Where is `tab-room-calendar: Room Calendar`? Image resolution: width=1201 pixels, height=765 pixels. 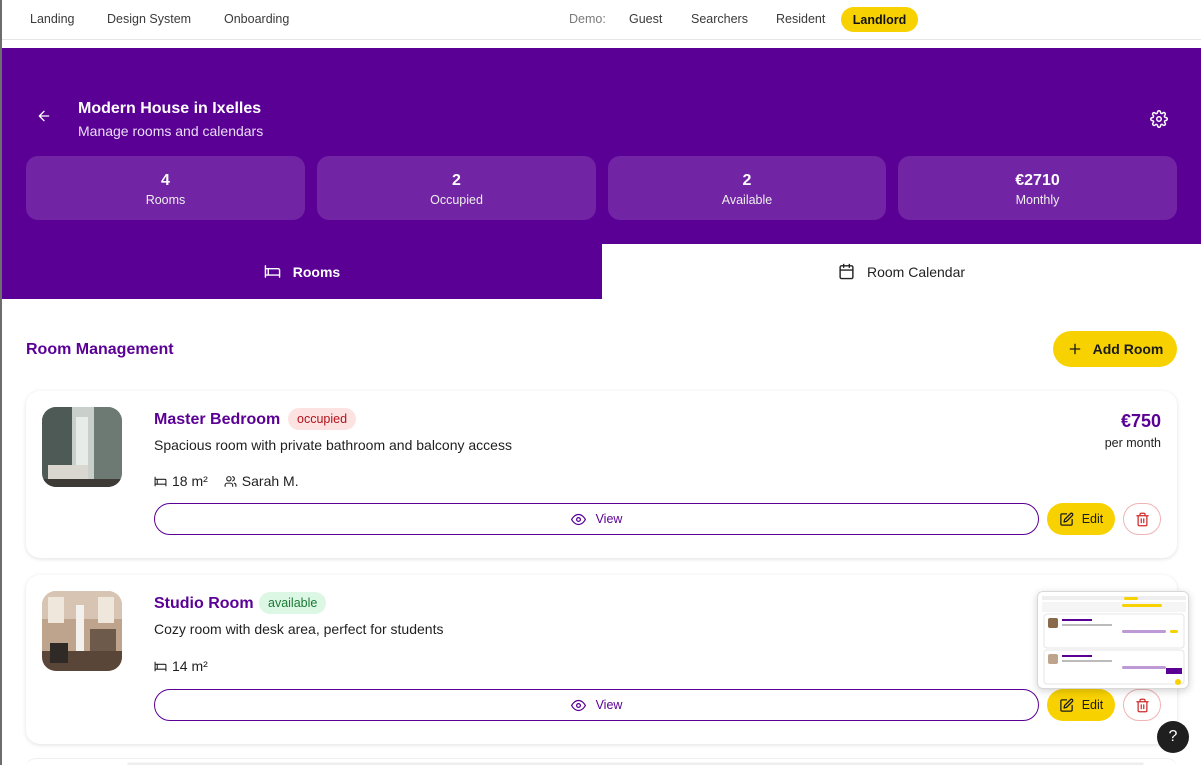 tab-room-calendar: Room Calendar is located at coordinates (901, 271).